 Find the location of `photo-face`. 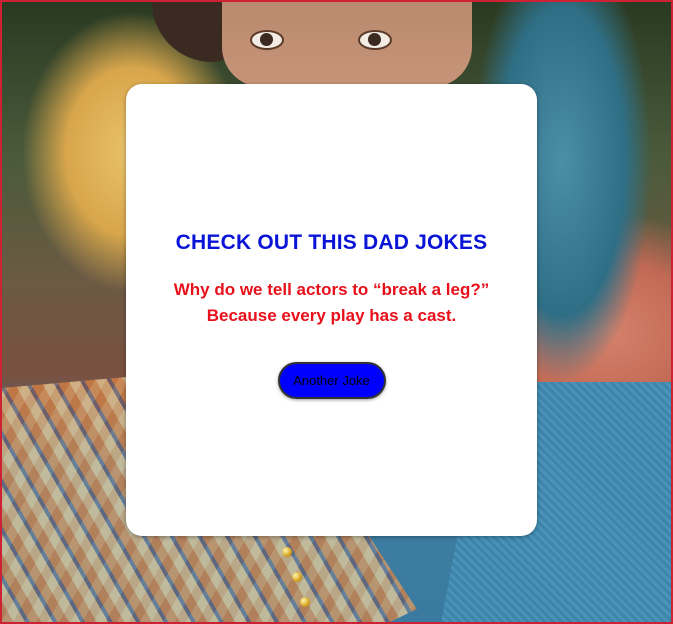

photo-face is located at coordinates (347, 44).